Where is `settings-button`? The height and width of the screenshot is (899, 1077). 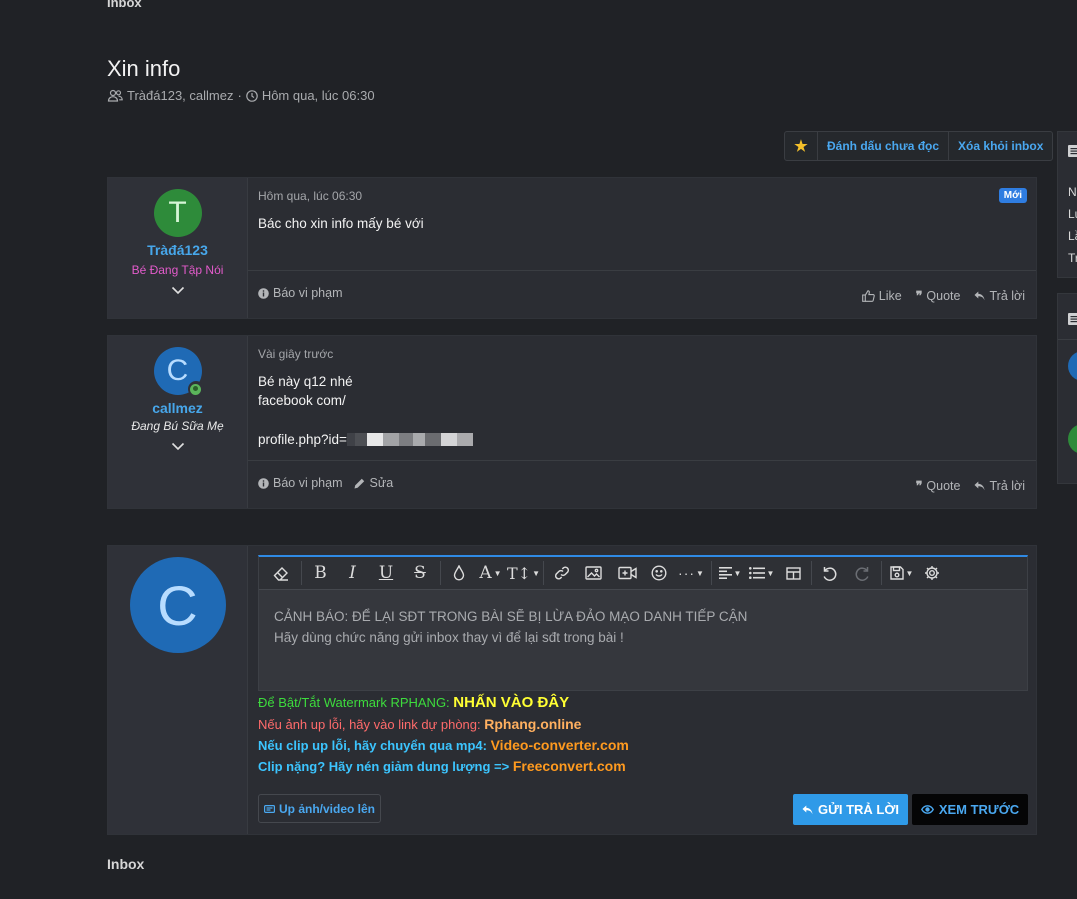 settings-button is located at coordinates (932, 573).